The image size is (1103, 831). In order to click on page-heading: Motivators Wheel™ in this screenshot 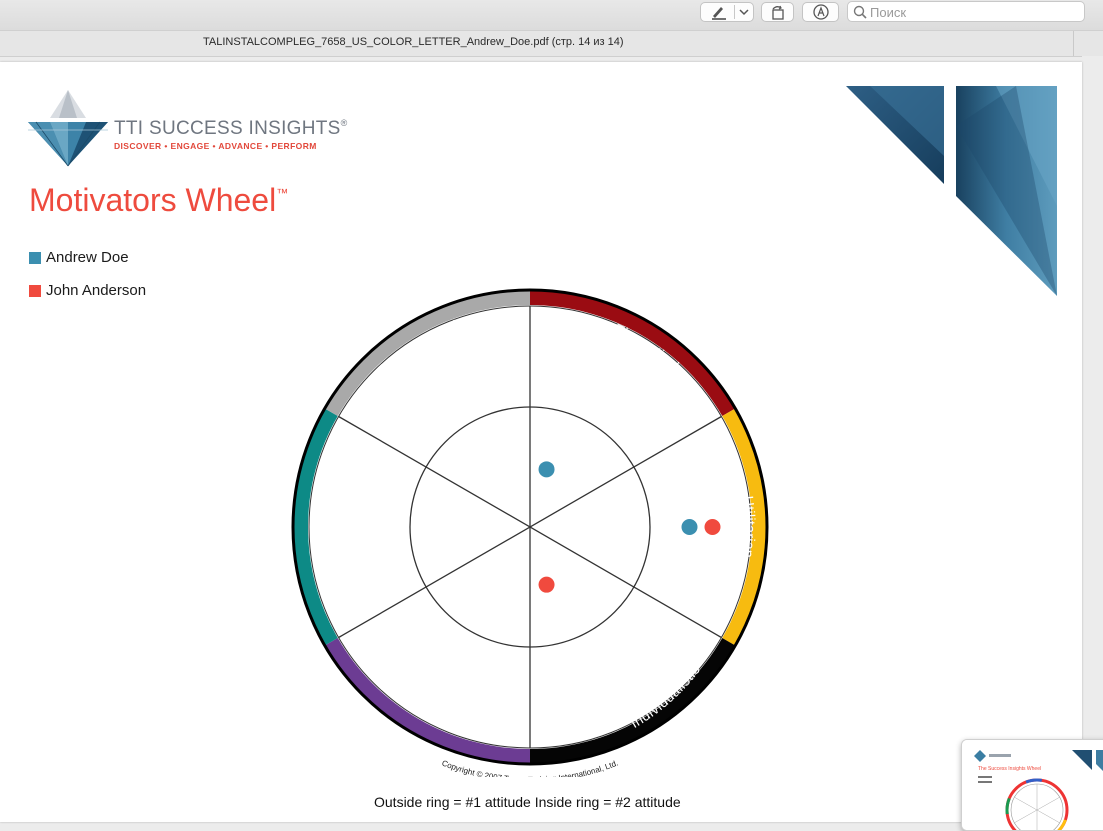, I will do `click(158, 200)`.